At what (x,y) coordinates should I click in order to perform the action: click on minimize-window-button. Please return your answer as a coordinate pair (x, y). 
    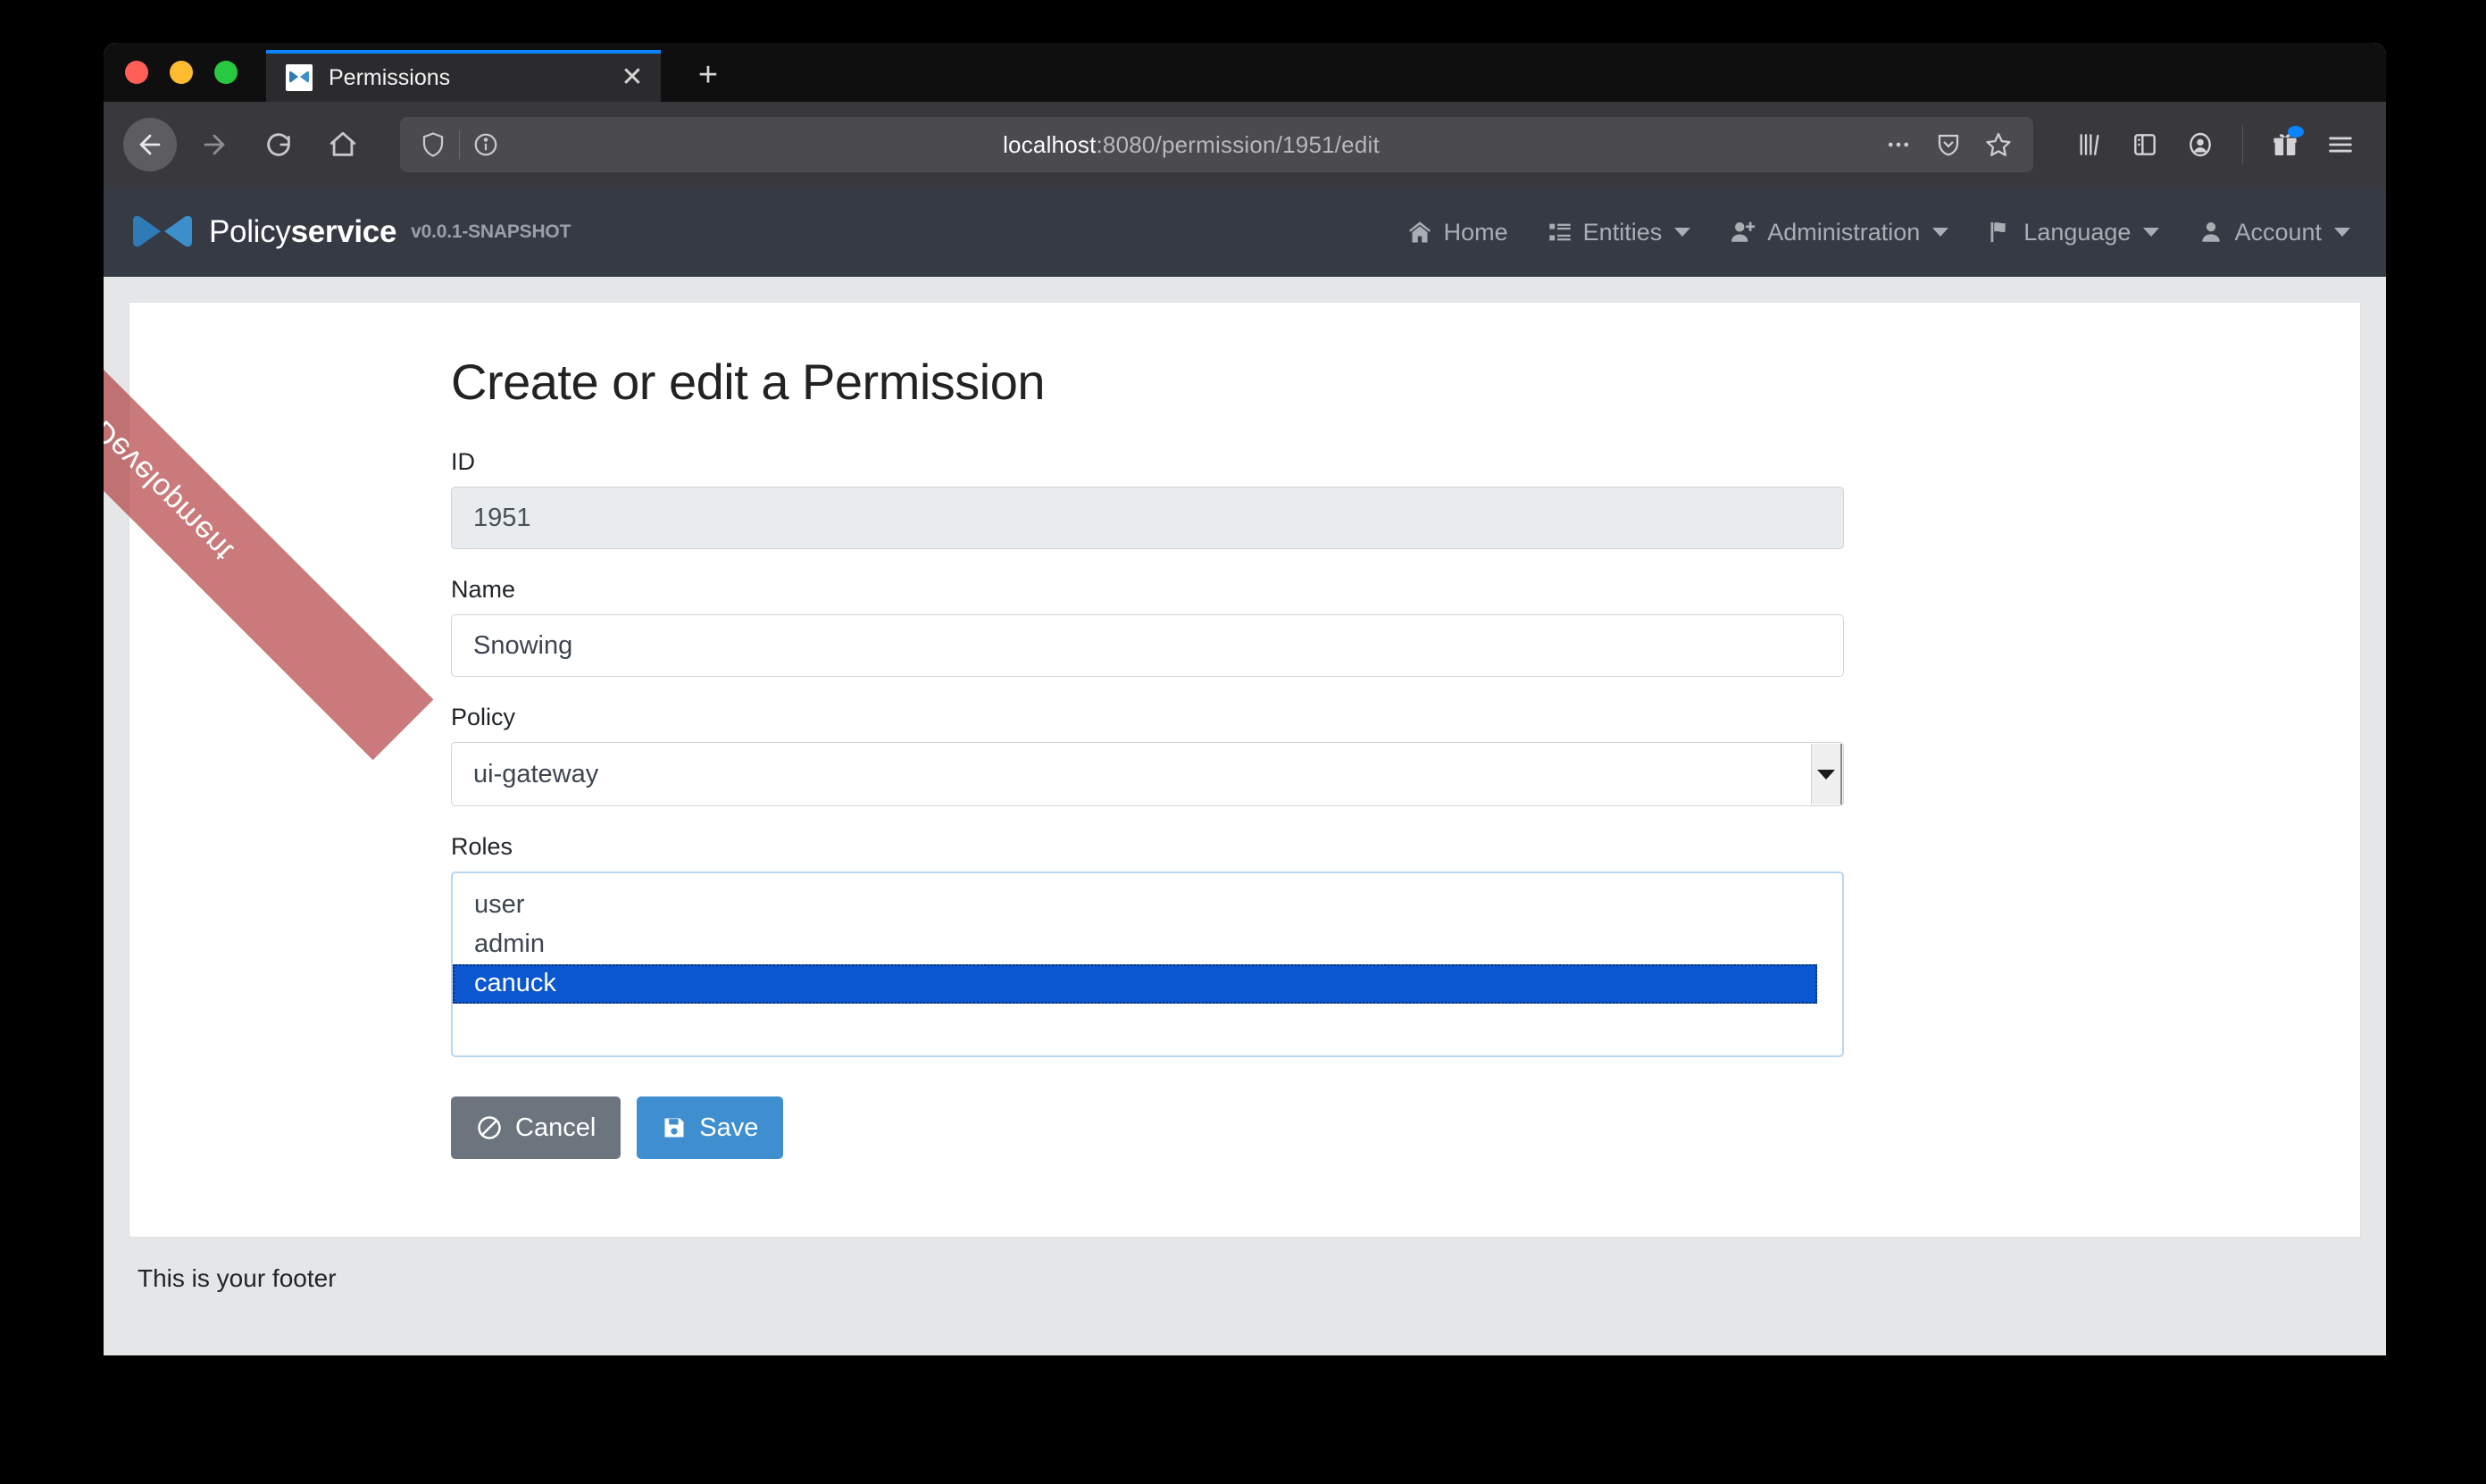
    Looking at the image, I should click on (181, 72).